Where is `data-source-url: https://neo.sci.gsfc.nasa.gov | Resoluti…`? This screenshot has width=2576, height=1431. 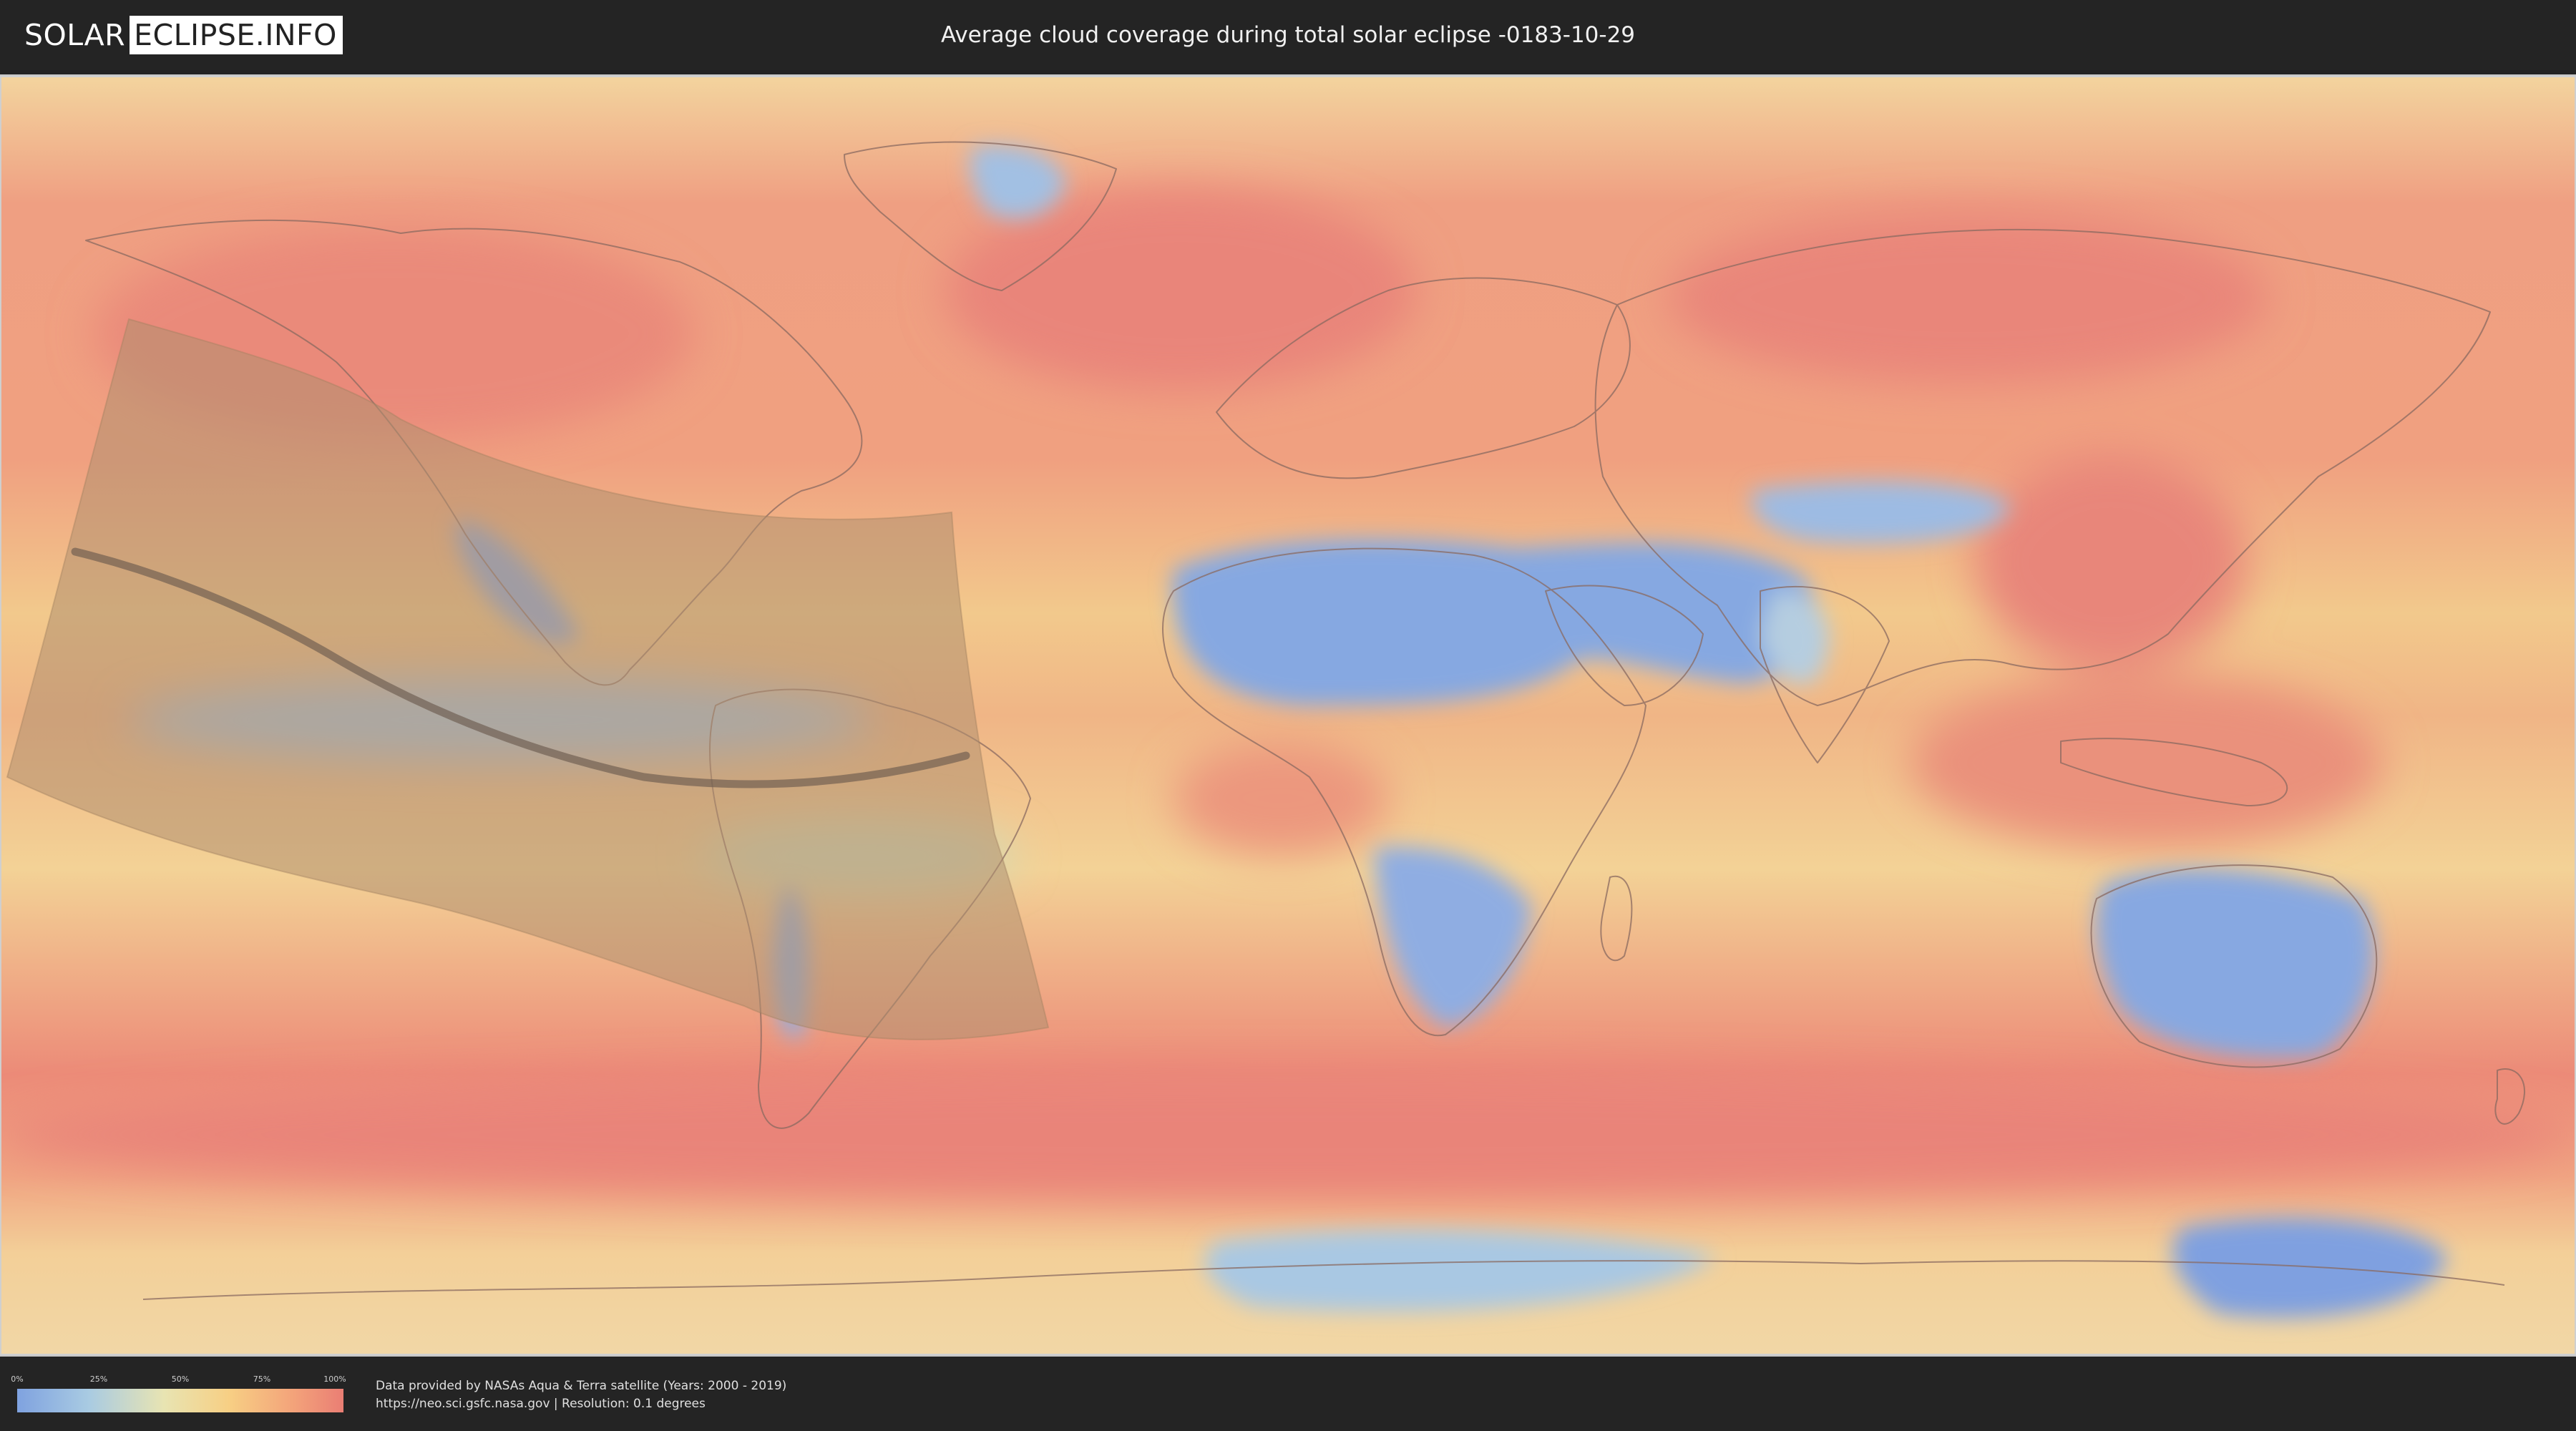
data-source-url: https://neo.sci.gsfc.nasa.gov | Resoluti… is located at coordinates (541, 1404).